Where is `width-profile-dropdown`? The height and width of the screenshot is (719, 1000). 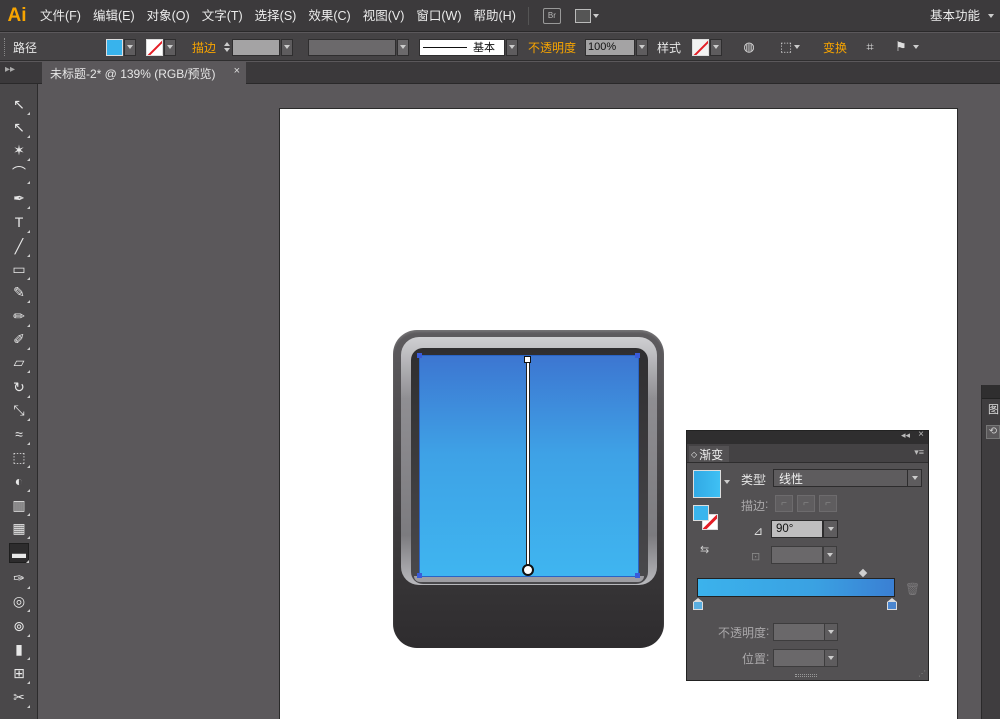
width-profile-dropdown is located at coordinates (403, 47).